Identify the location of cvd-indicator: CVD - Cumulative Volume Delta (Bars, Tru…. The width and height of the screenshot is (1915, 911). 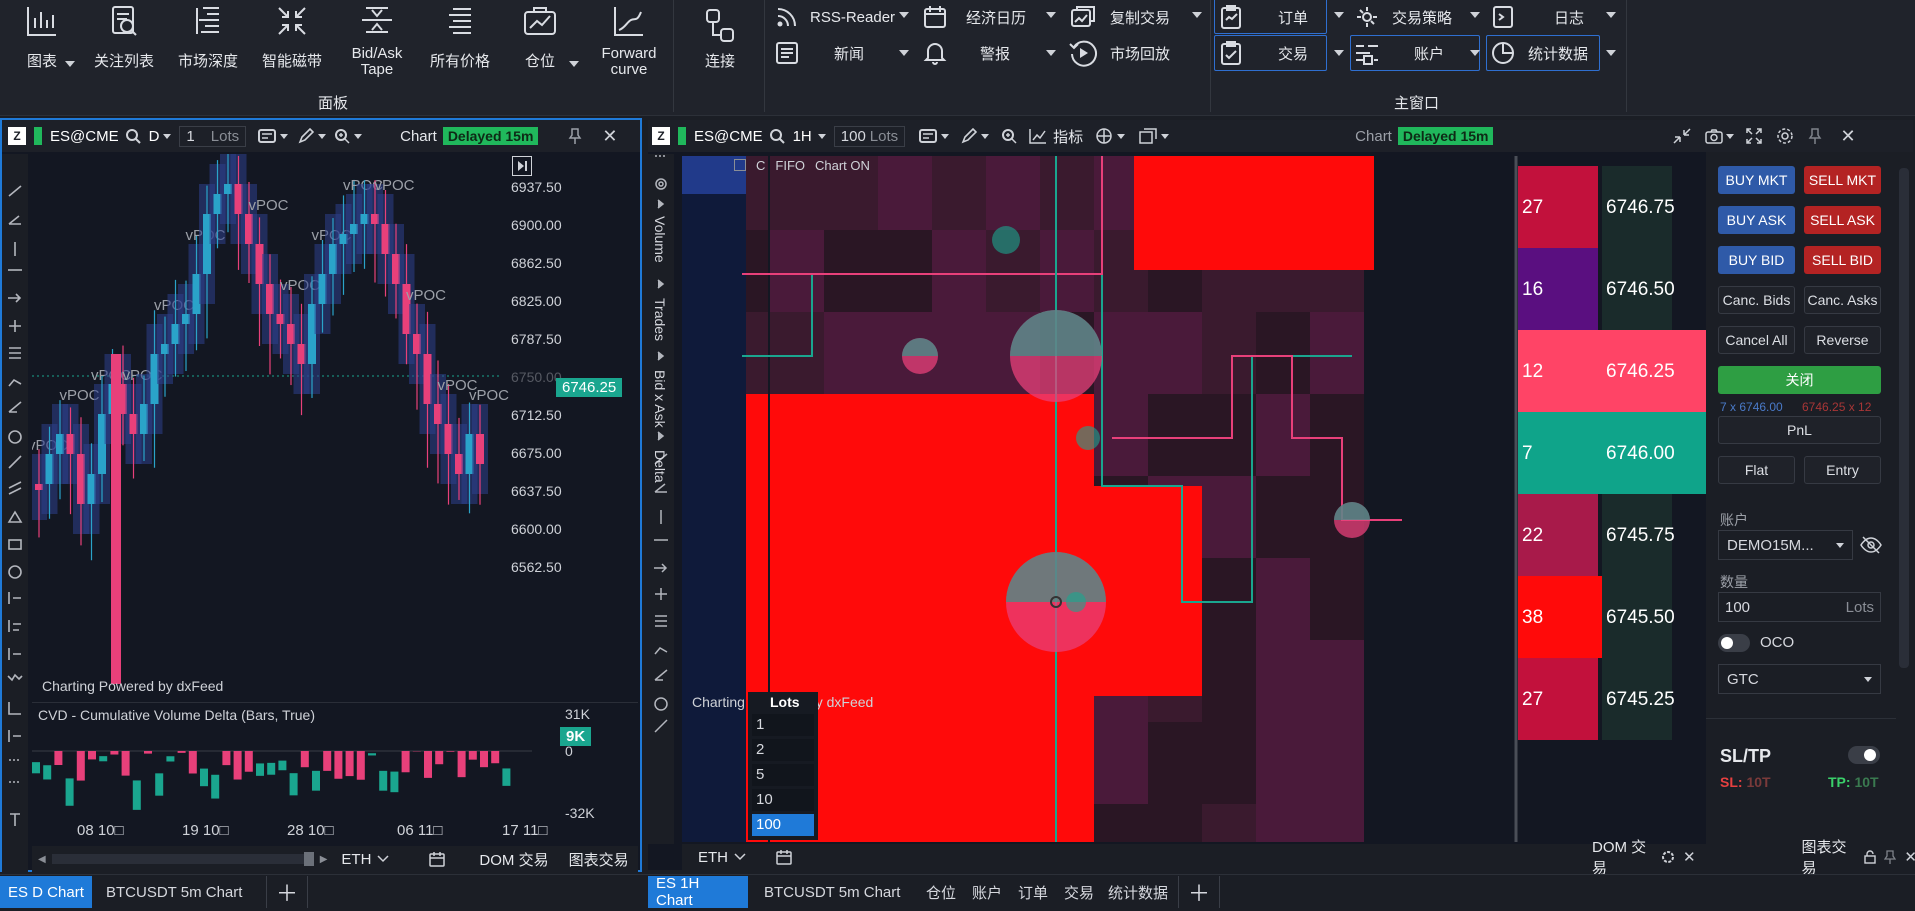
(335, 765).